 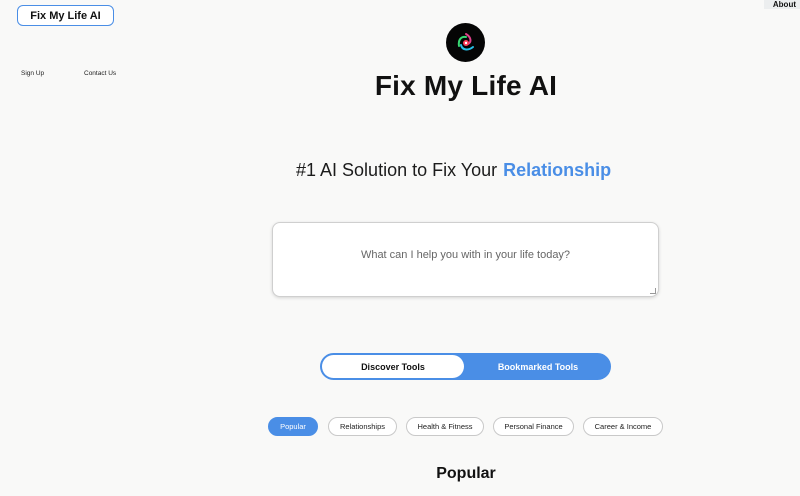 What do you see at coordinates (293, 426) in the screenshot?
I see `chip-popular: Popular` at bounding box center [293, 426].